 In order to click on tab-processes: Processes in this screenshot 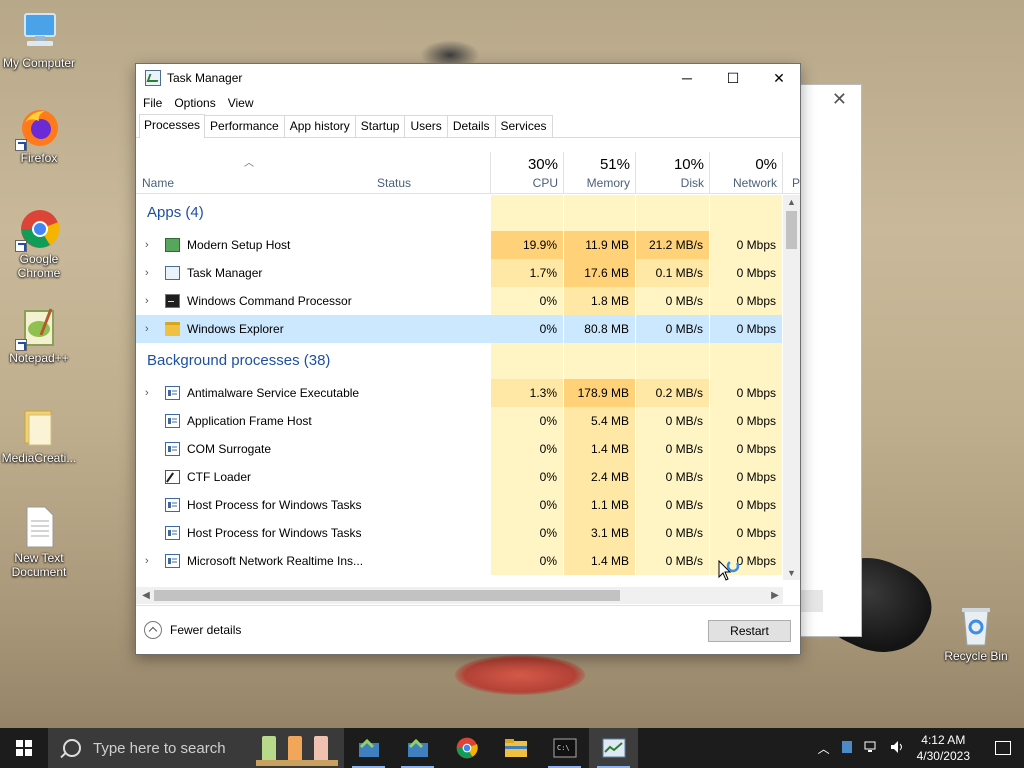, I will do `click(172, 126)`.